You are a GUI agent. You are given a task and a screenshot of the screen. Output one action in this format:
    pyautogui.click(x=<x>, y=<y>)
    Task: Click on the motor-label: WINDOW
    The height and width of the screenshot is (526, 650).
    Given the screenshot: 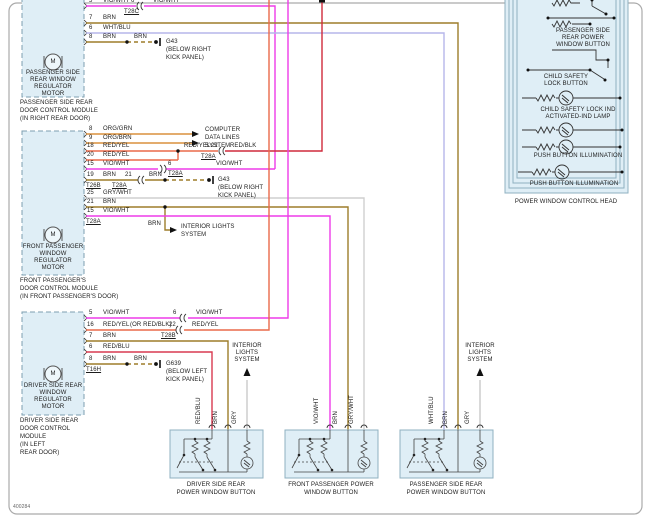 What is the action you would take?
    pyautogui.click(x=53, y=254)
    